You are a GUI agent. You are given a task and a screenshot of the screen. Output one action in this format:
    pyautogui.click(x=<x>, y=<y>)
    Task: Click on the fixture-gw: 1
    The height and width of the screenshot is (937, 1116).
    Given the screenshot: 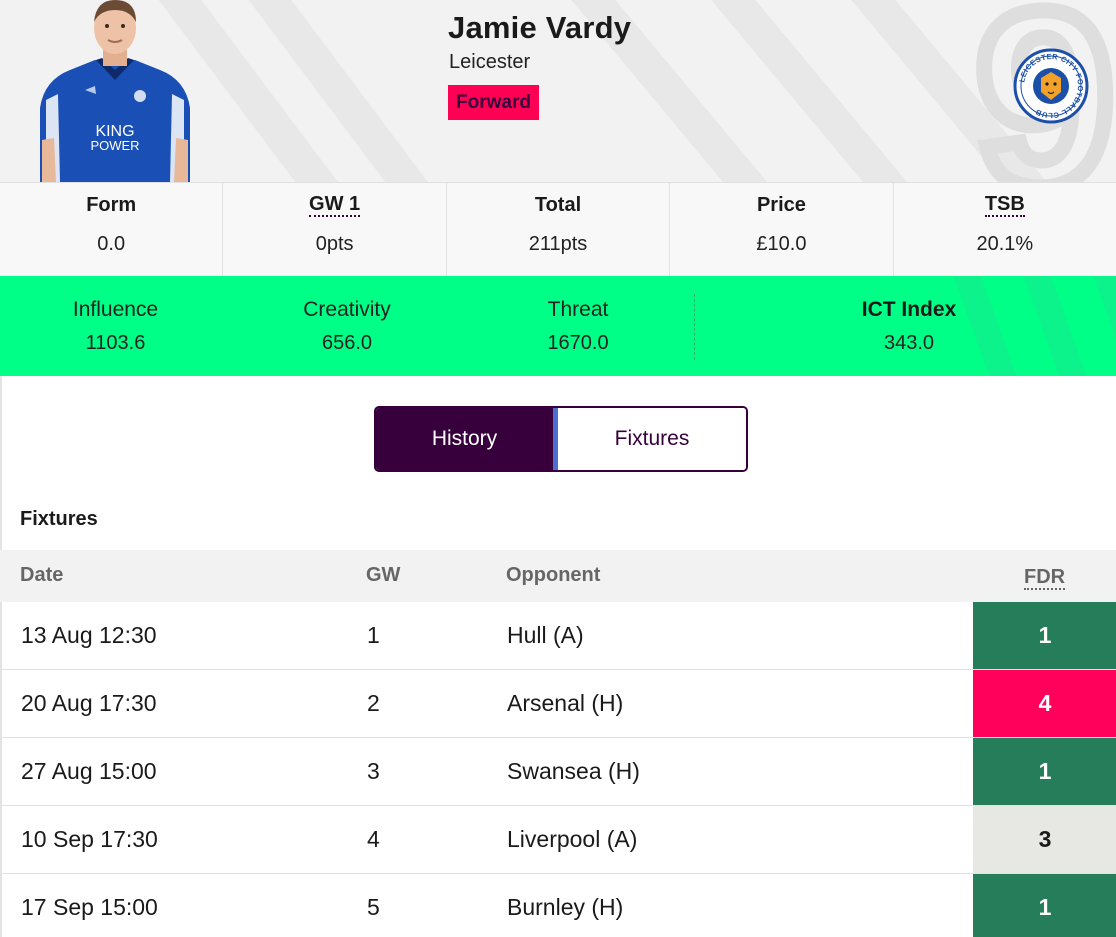 What is the action you would take?
    pyautogui.click(x=373, y=635)
    